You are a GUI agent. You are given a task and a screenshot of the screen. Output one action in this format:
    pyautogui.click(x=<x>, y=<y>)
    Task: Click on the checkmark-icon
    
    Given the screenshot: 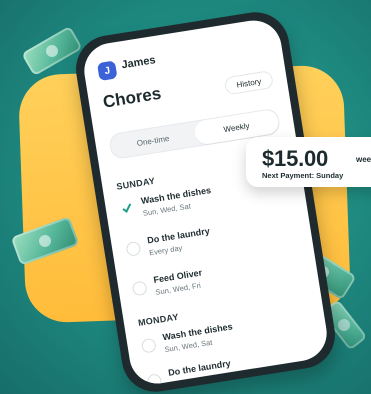 What is the action you would take?
    pyautogui.click(x=127, y=208)
    